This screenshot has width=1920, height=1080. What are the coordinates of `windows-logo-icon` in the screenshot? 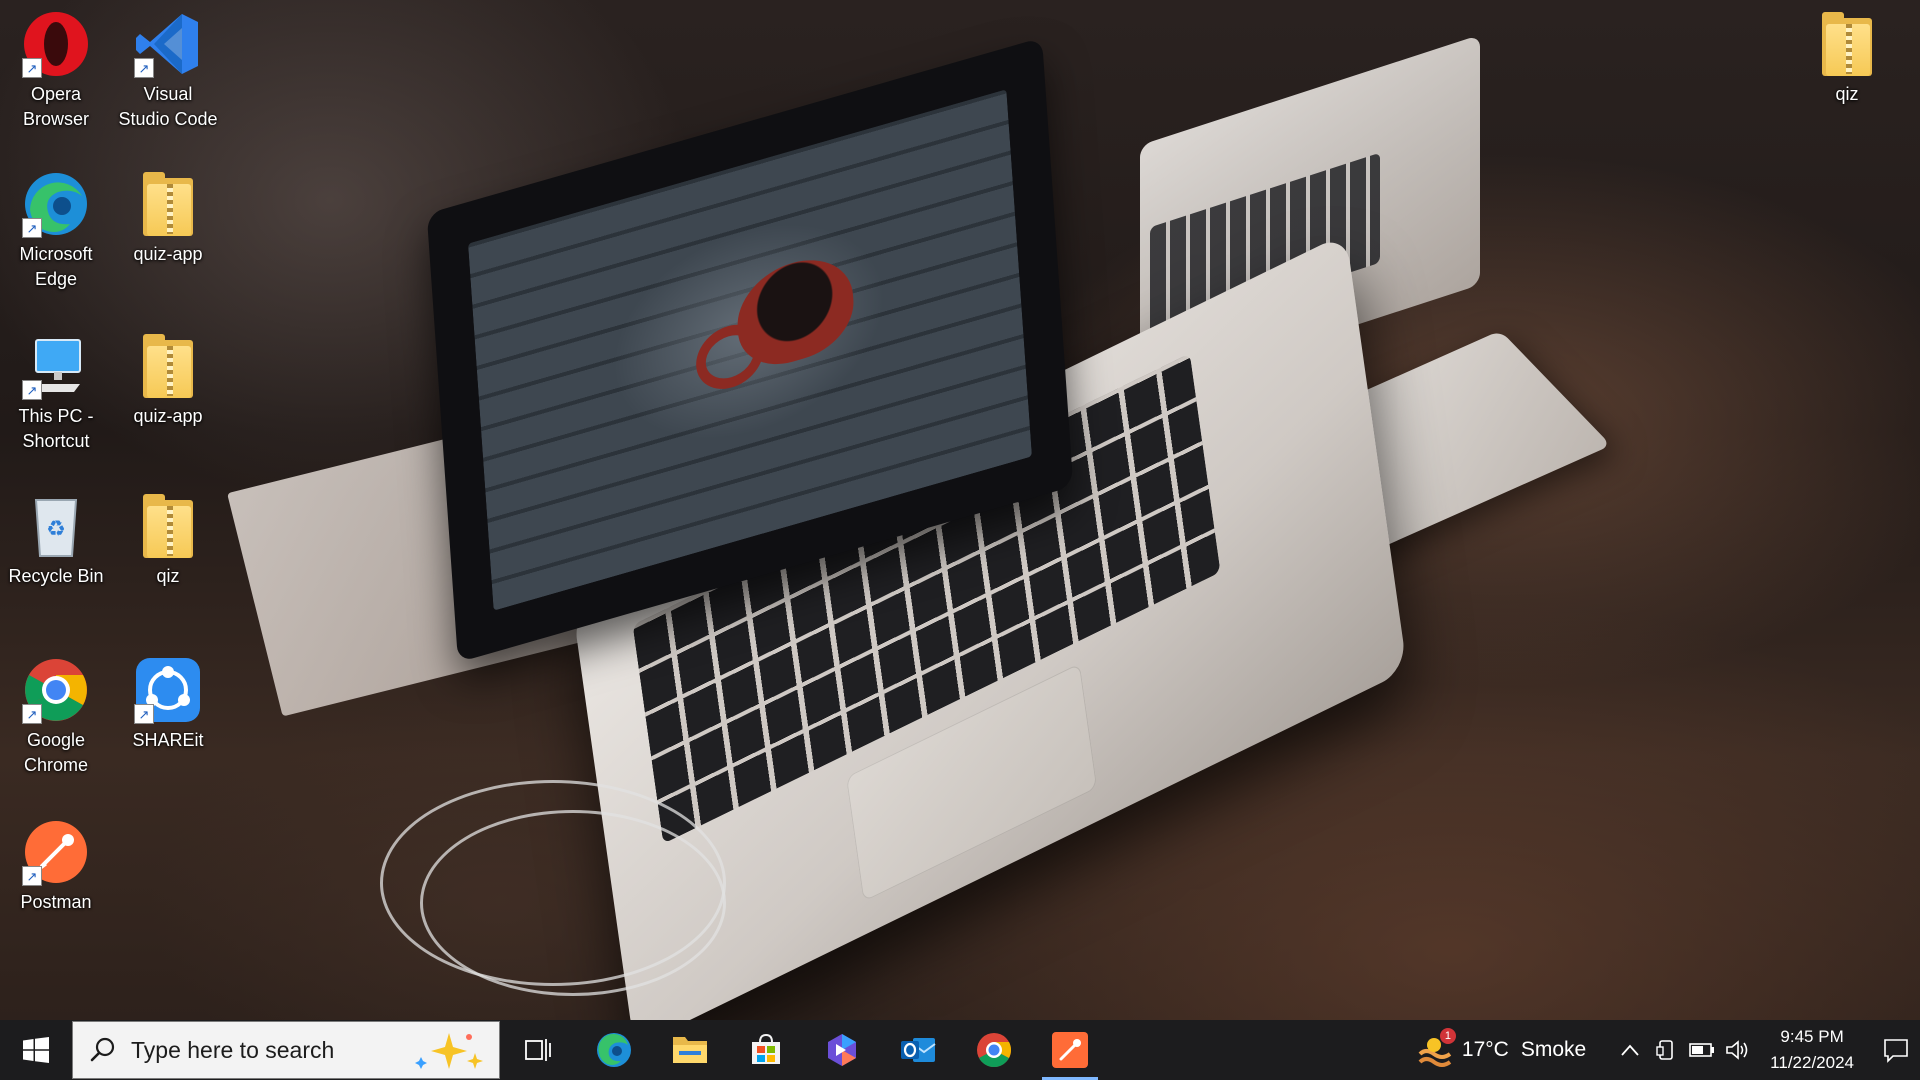 It's located at (36, 1050).